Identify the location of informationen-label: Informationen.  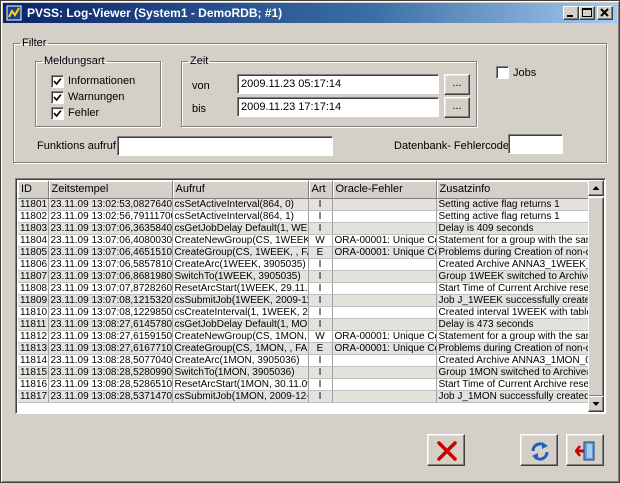
(102, 81).